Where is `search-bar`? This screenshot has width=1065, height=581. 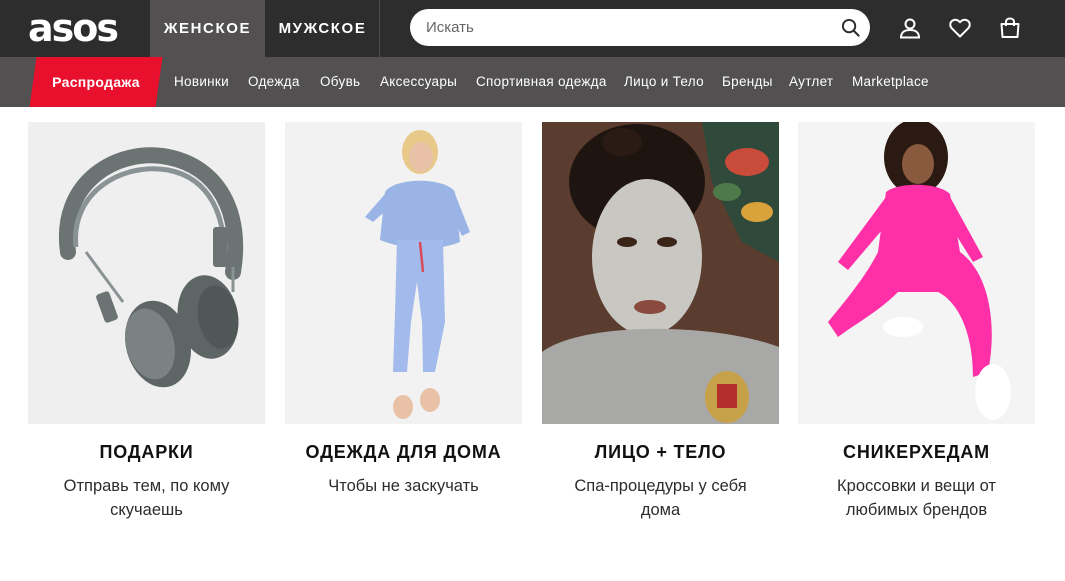
search-bar is located at coordinates (640, 27).